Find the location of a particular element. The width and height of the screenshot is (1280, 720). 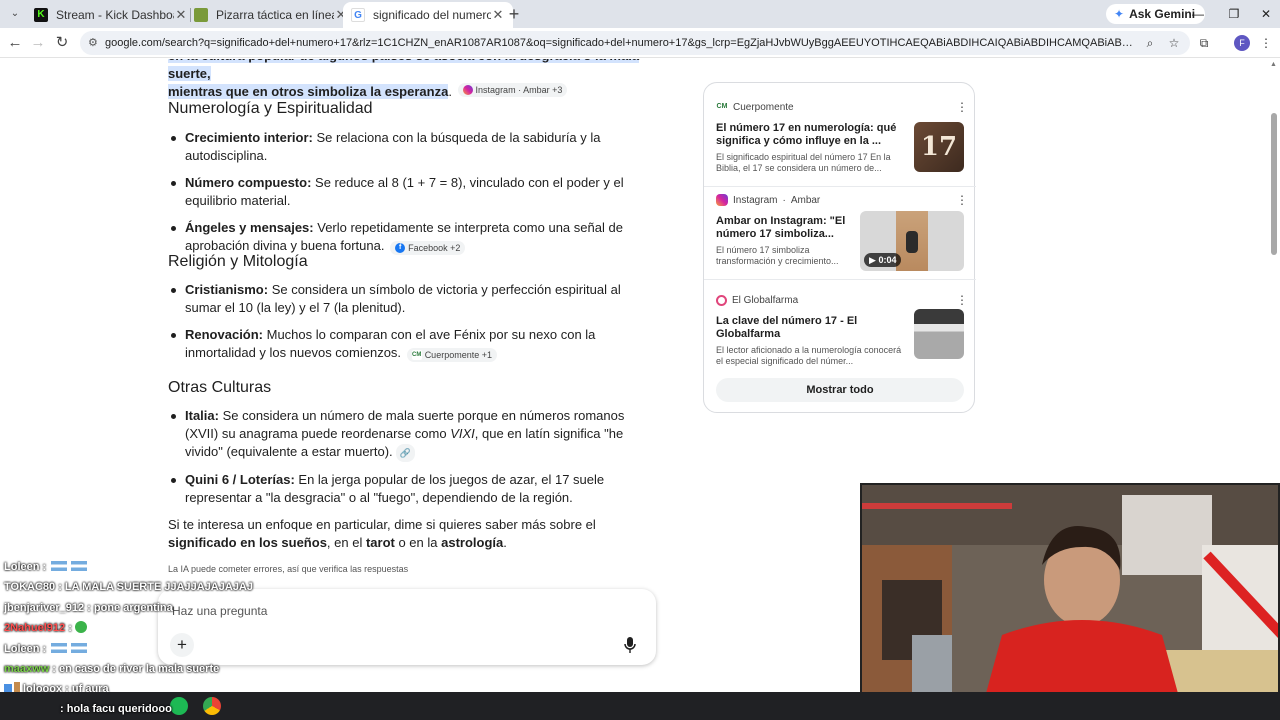

source-header: El Globalfarma ⋮ is located at coordinates (842, 300).